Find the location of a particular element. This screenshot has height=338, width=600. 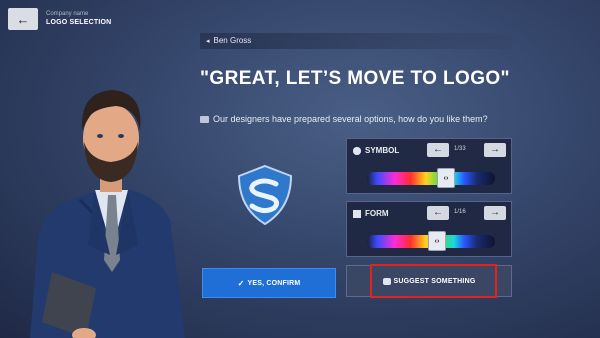

symbol-color-slider: ‹› is located at coordinates (431, 178).